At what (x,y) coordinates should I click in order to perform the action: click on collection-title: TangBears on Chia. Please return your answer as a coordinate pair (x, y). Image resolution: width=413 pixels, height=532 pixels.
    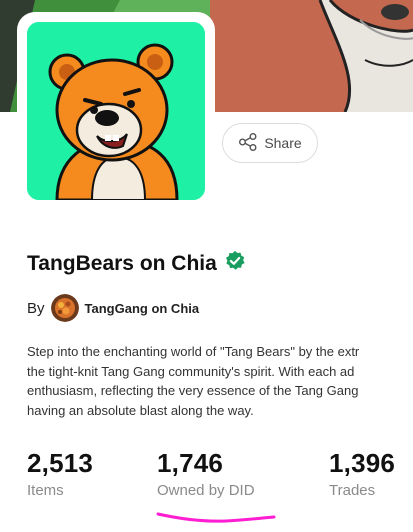
    Looking at the image, I should click on (122, 263).